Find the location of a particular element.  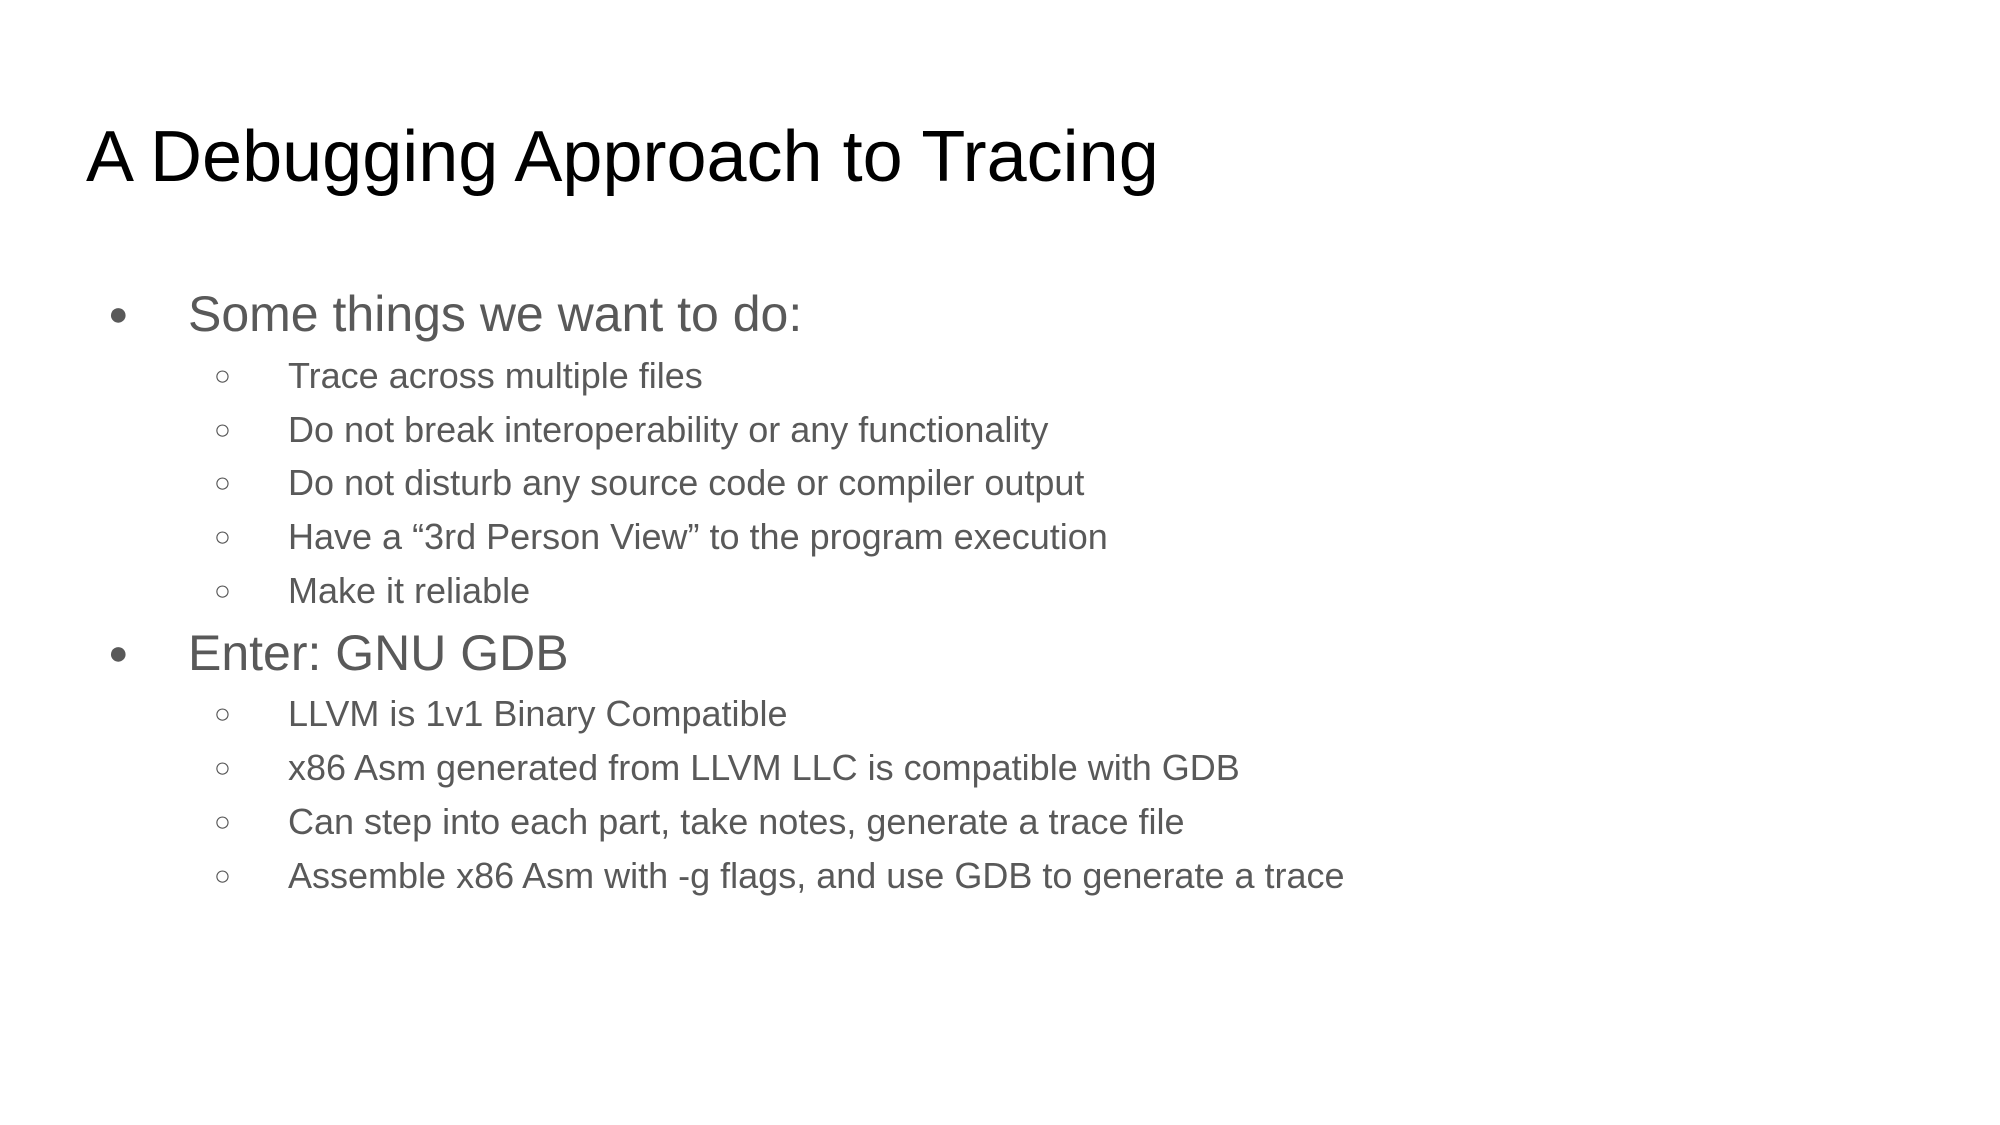

sub-bullet-item: ○ Trace across multiple files is located at coordinates (458, 376).